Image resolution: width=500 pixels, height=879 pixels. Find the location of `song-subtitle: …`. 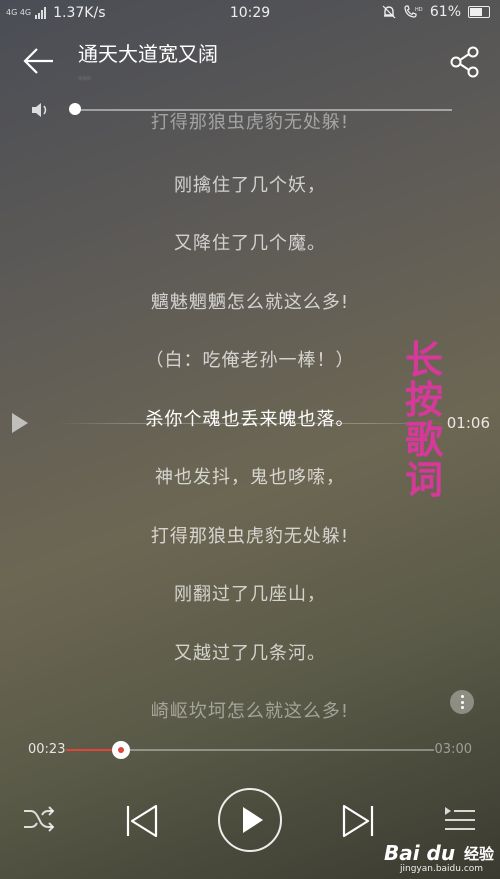

song-subtitle: … is located at coordinates (84, 75).